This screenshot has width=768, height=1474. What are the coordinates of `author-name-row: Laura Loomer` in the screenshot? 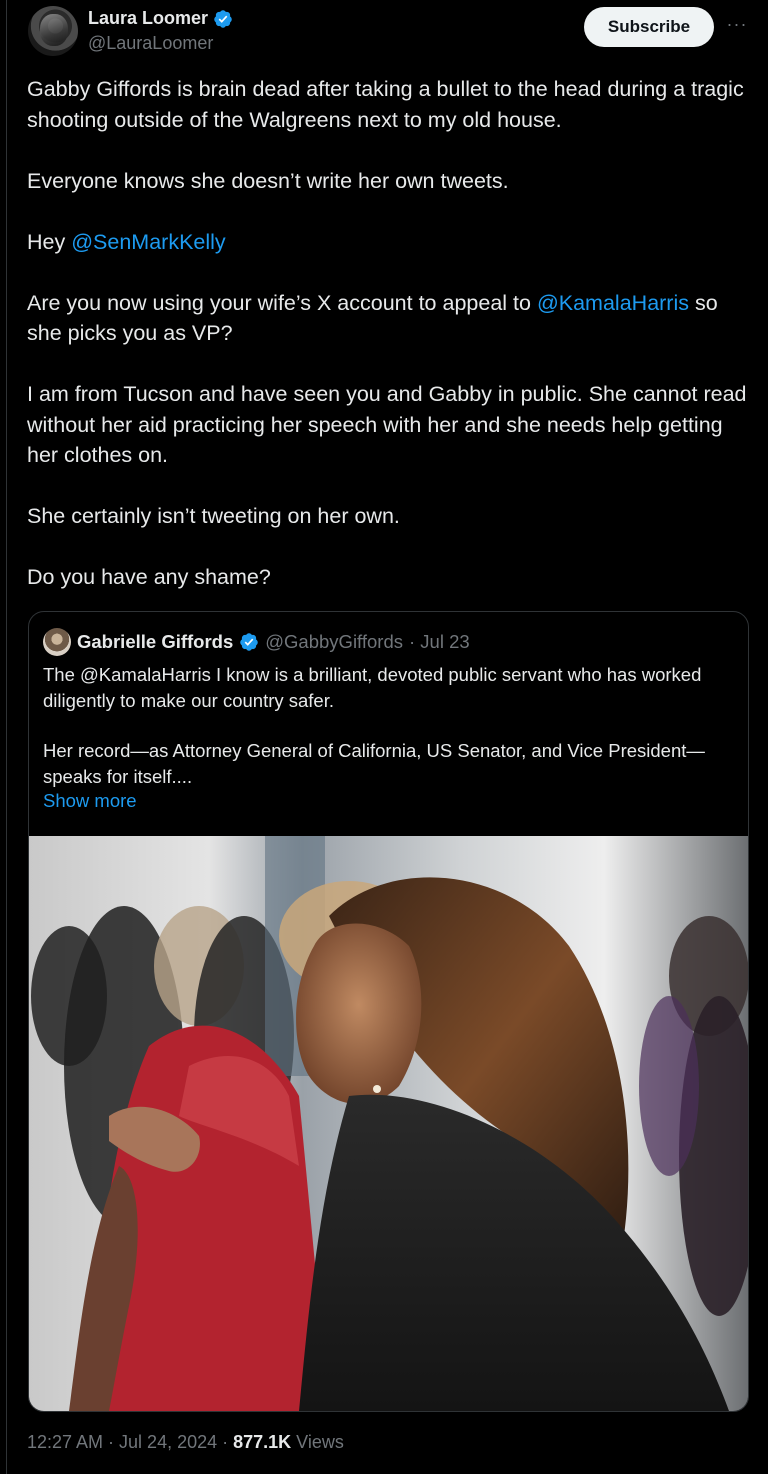 It's located at (160, 18).